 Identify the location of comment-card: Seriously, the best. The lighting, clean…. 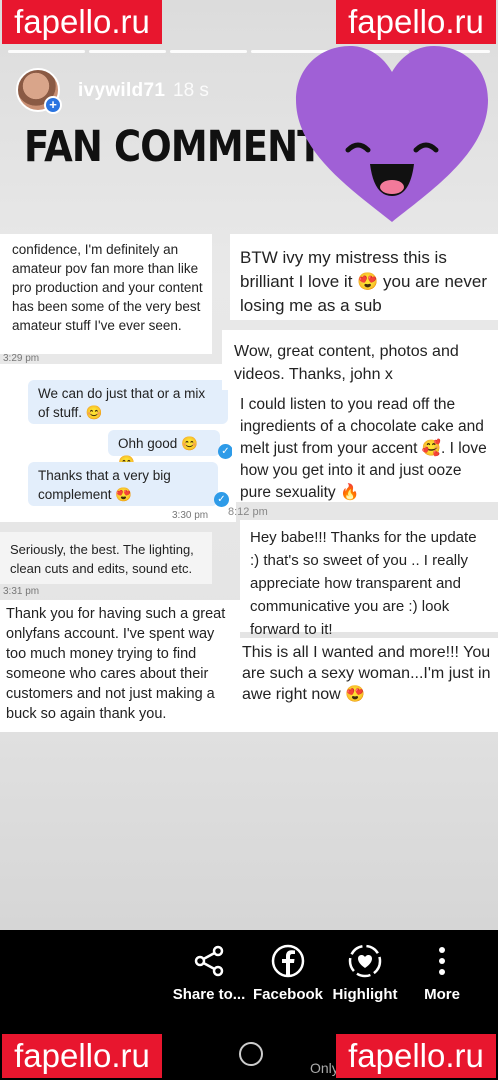
(106, 558).